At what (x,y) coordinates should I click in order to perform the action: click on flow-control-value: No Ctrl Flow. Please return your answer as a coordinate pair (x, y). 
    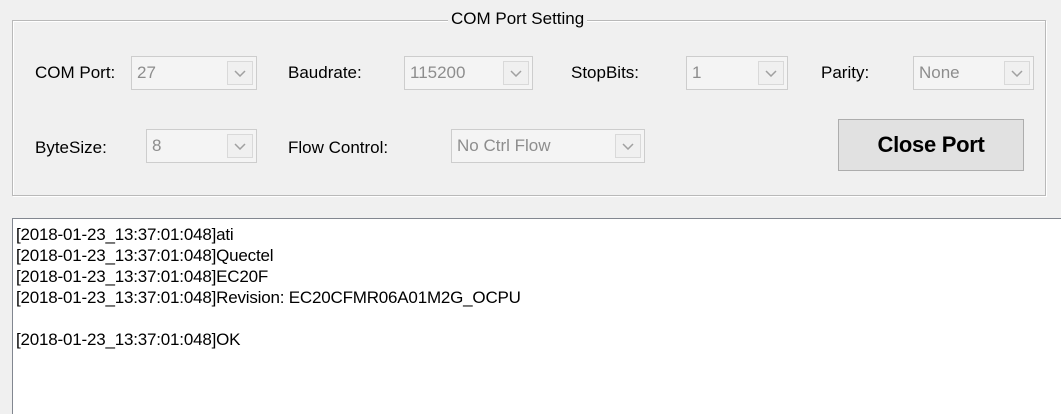
    Looking at the image, I should click on (504, 145).